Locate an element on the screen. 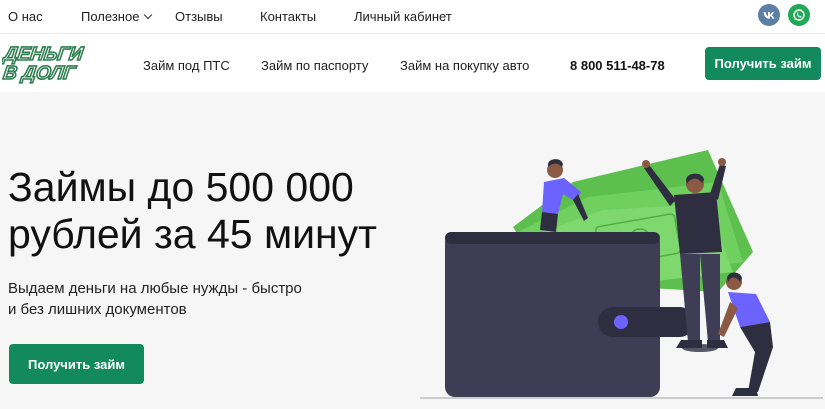 The height and width of the screenshot is (409, 825). wallet is located at coordinates (569, 314).